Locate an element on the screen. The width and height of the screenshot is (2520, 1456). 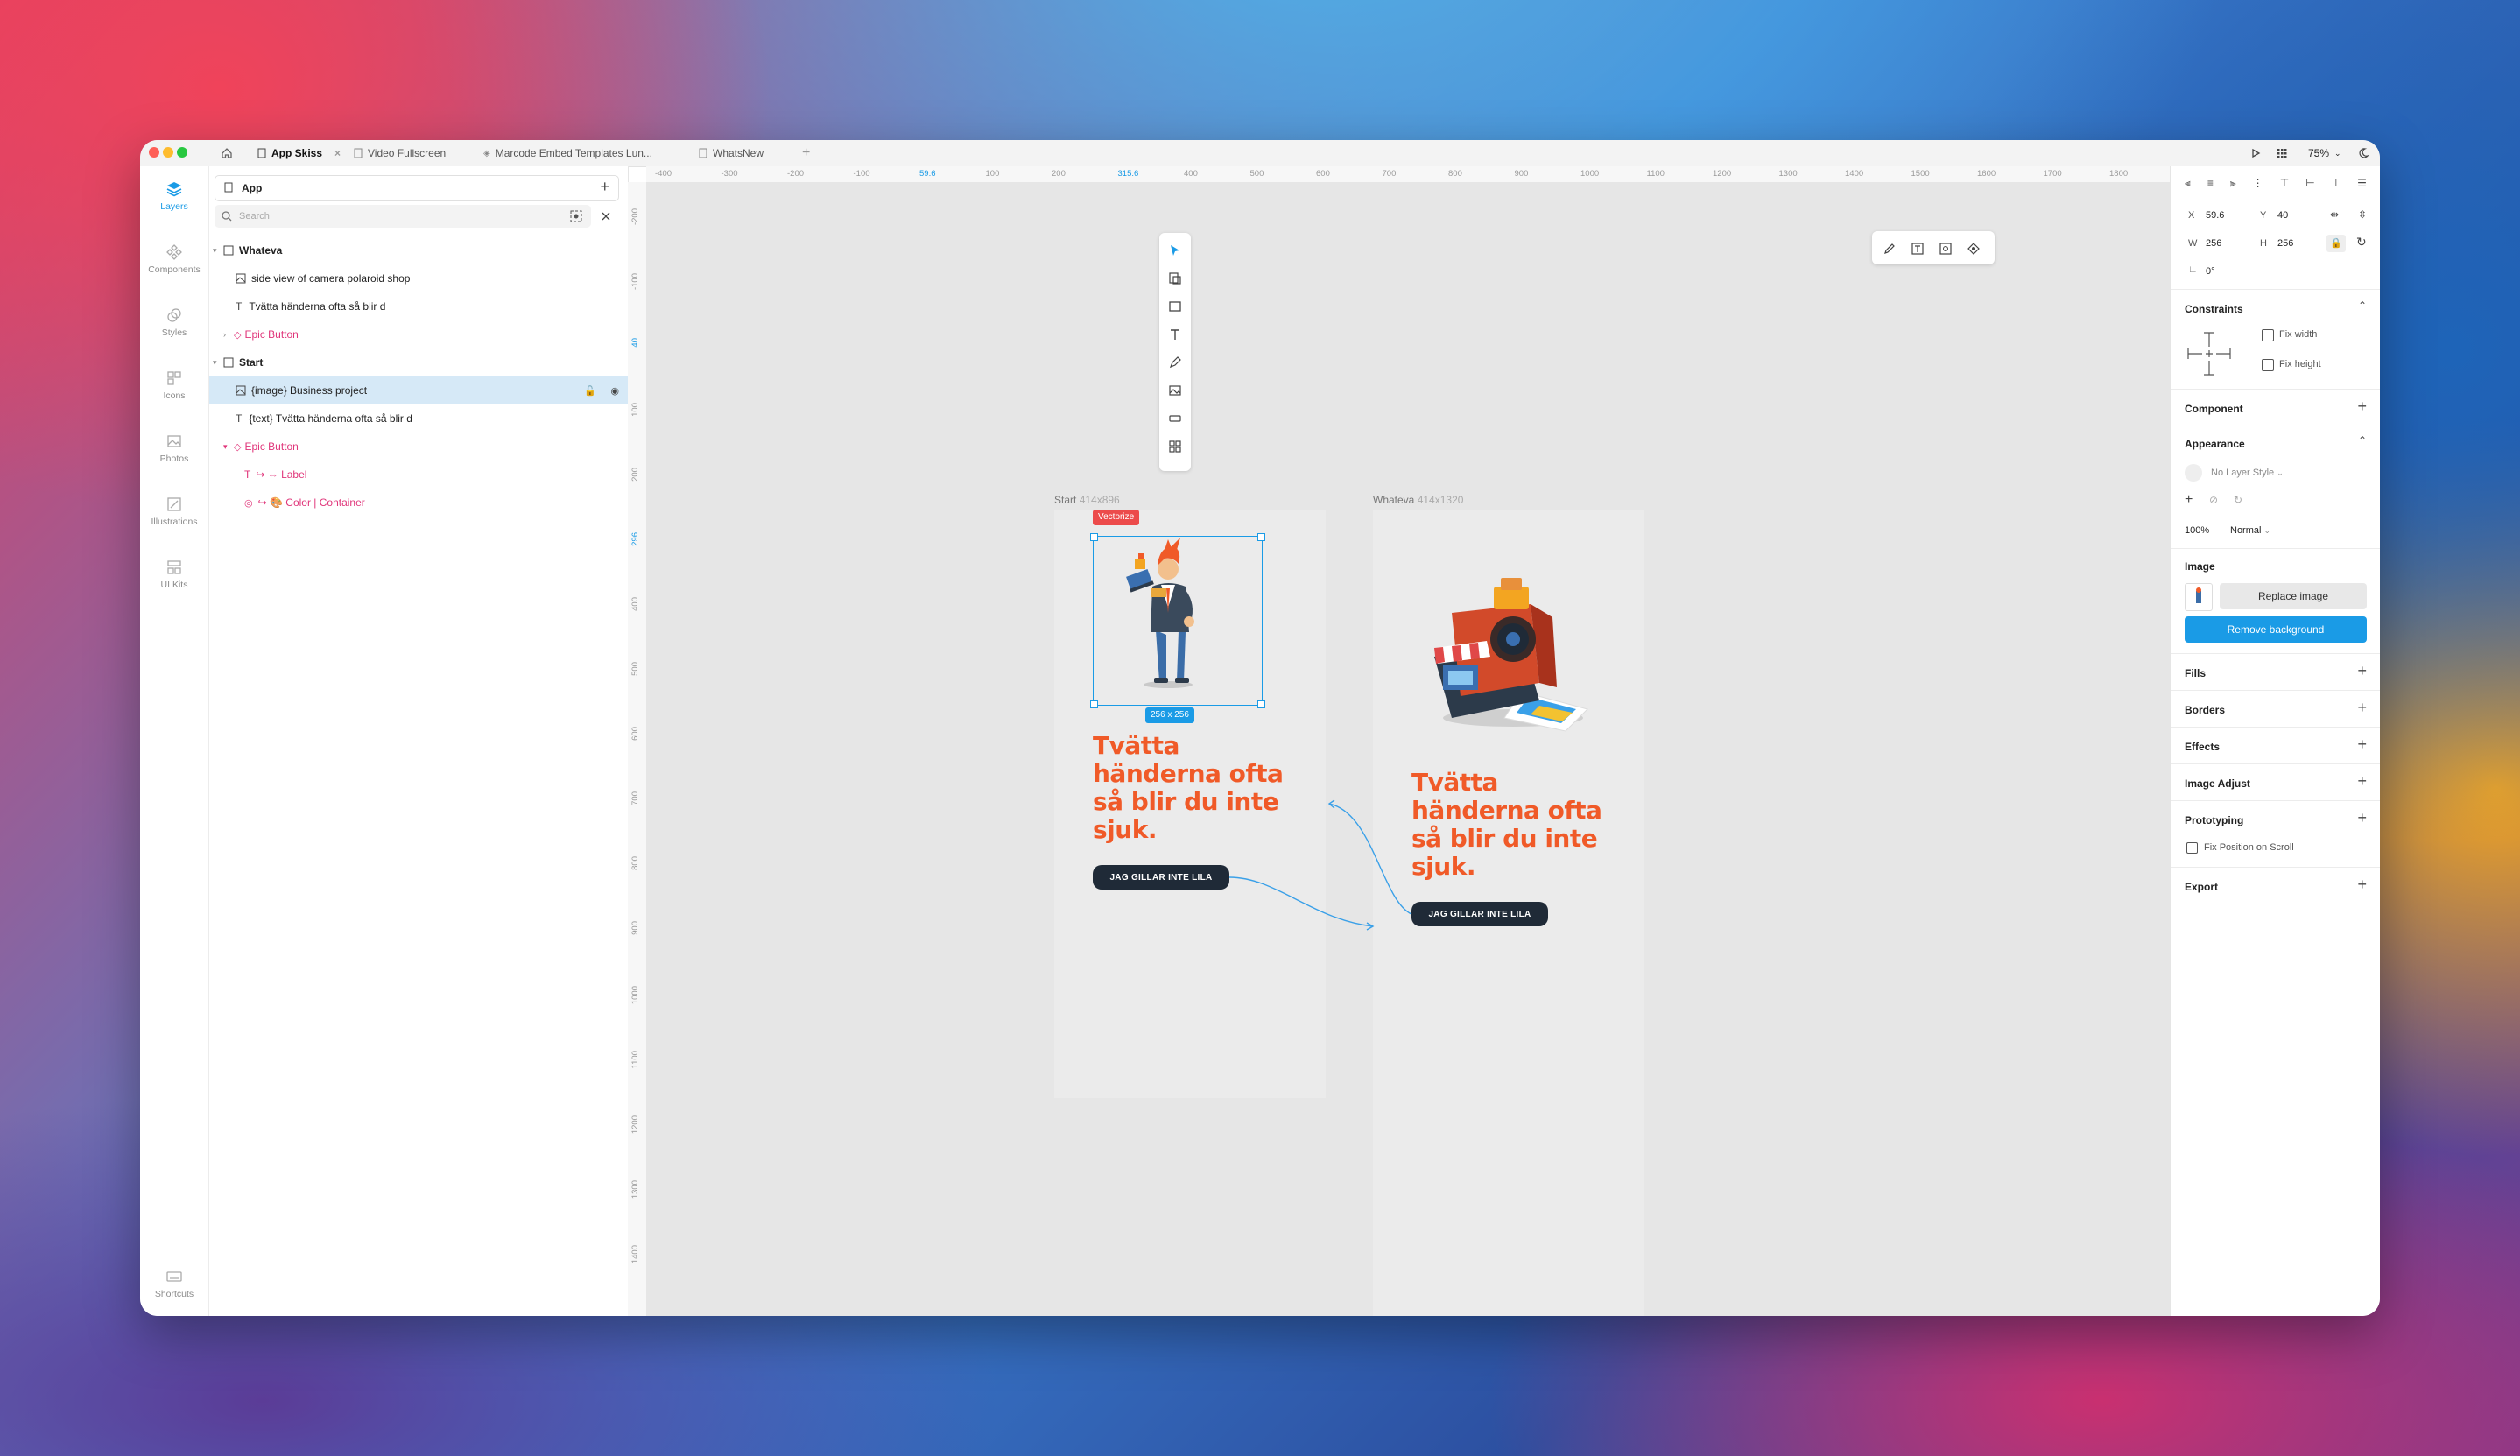
align-bottom-icon: ⊥ is located at coordinates (2336, 184).